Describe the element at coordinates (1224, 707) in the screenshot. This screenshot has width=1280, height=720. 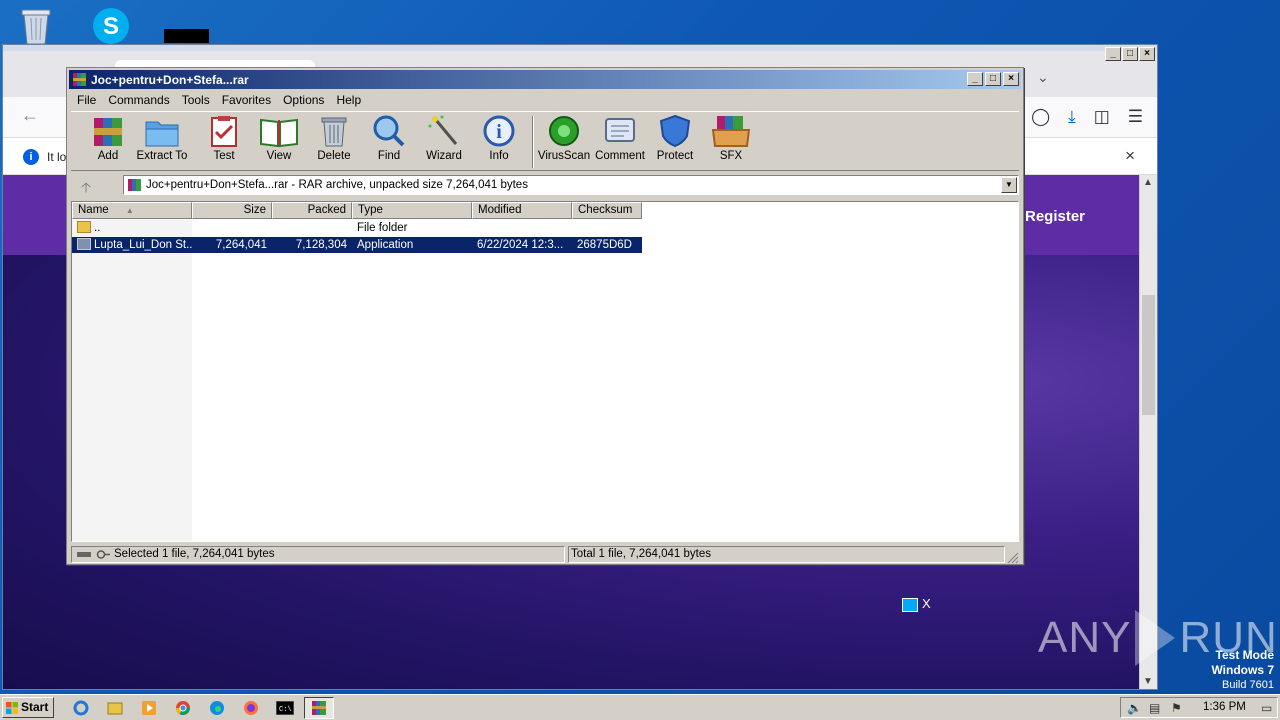
I see `clock: 1:36 PM` at that location.